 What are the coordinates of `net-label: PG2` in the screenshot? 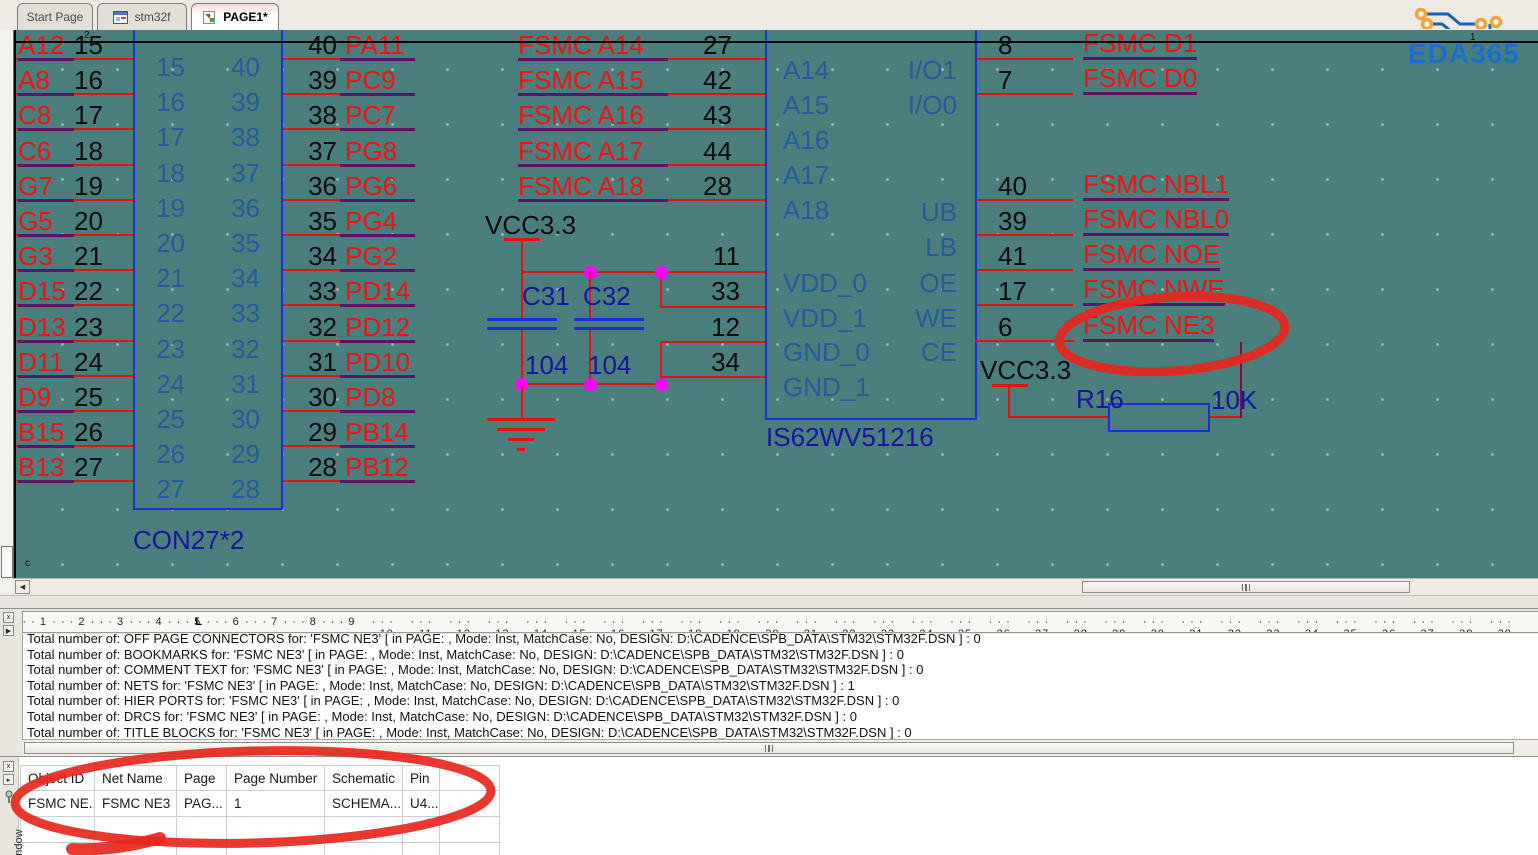 It's located at (371, 256).